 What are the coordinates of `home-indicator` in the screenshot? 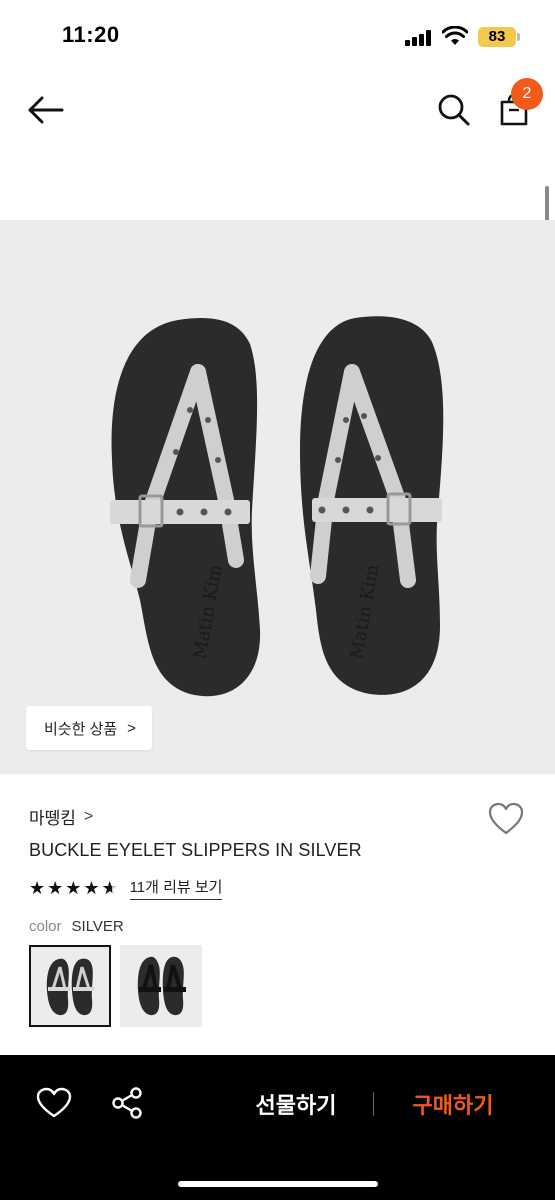 It's located at (278, 1184).